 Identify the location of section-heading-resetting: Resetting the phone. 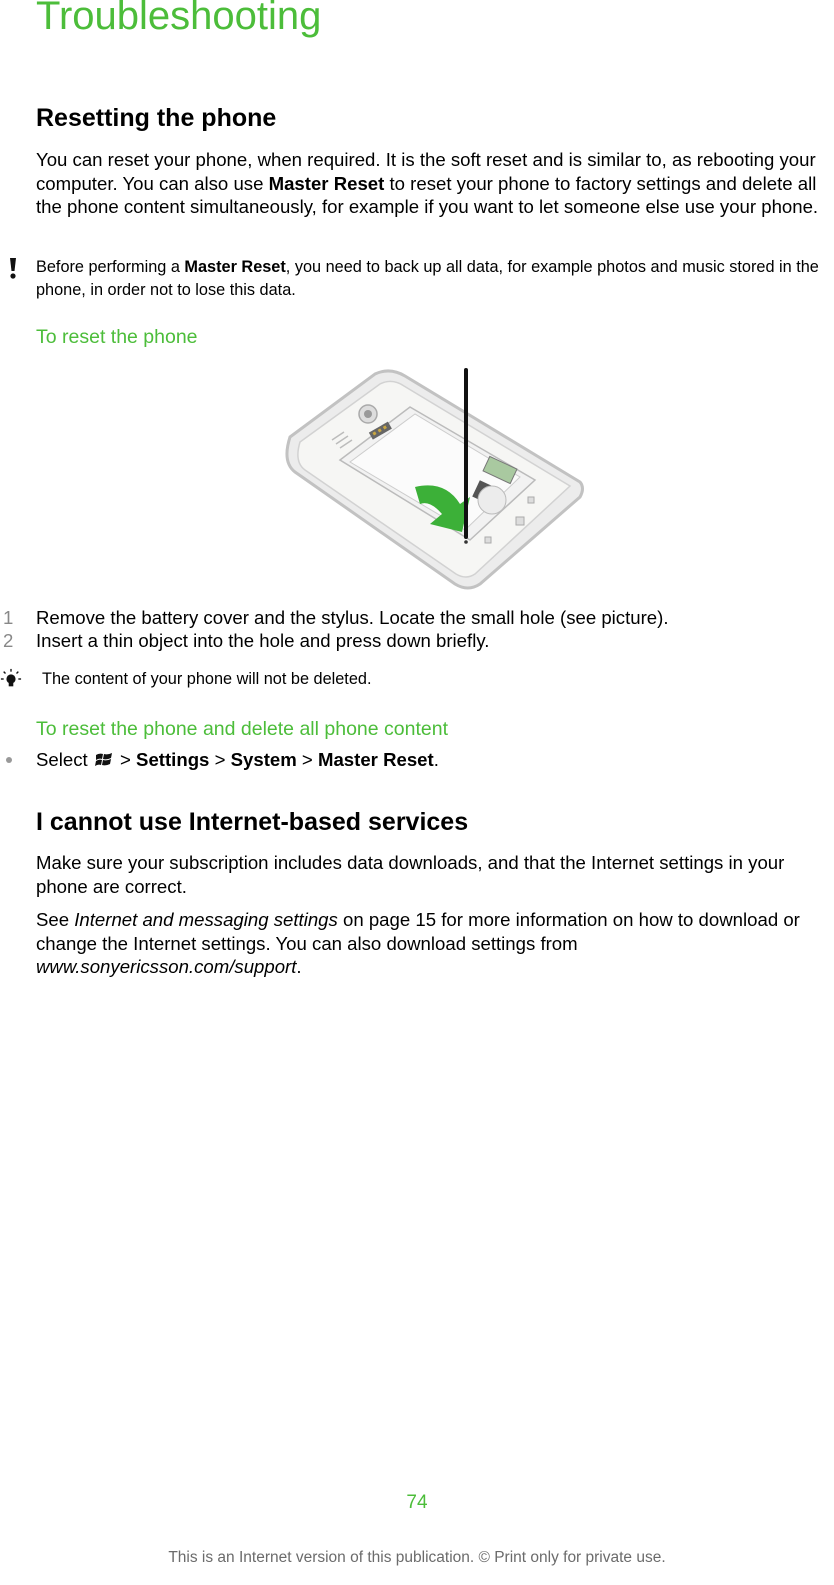
(156, 118).